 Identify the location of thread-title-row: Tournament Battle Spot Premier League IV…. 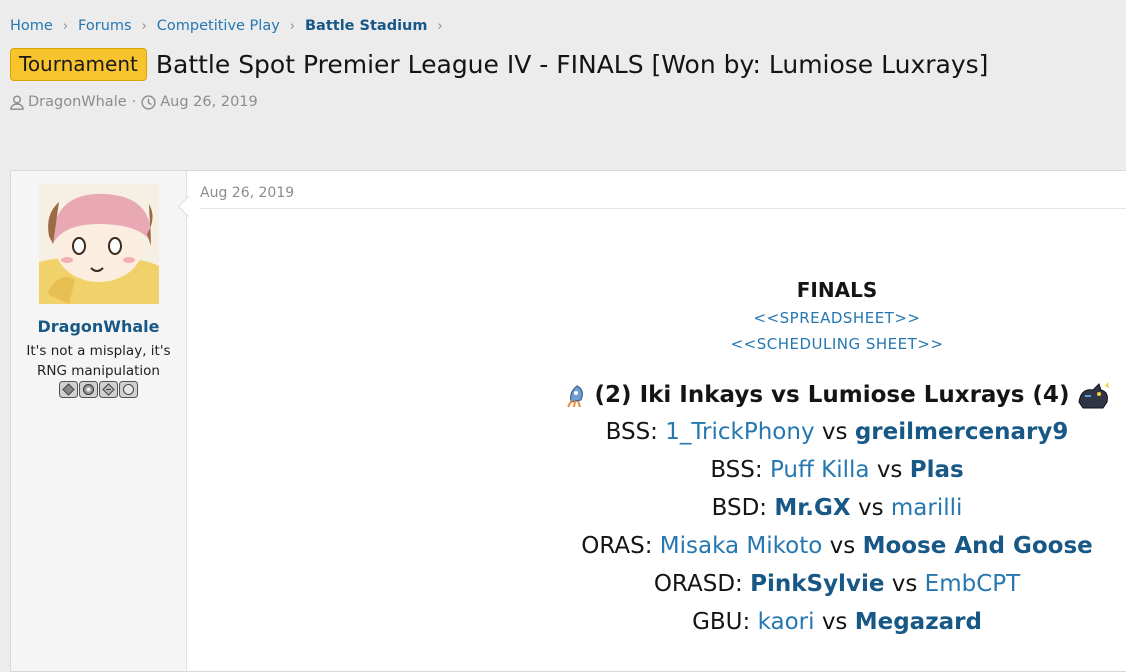
(499, 64).